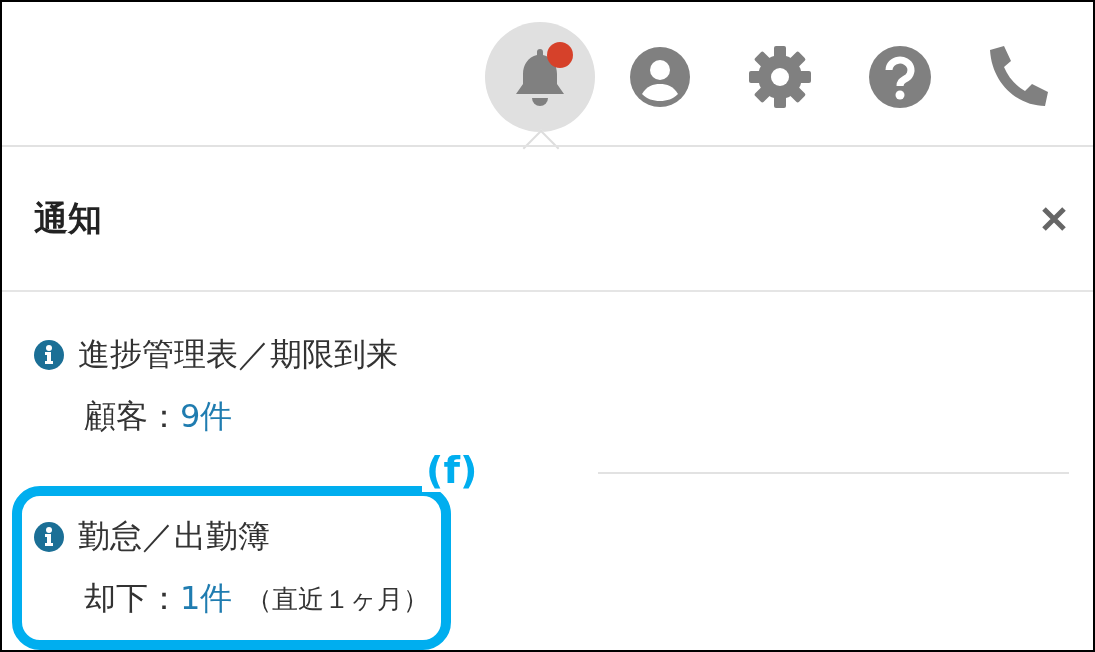  I want to click on user-icon, so click(660, 76).